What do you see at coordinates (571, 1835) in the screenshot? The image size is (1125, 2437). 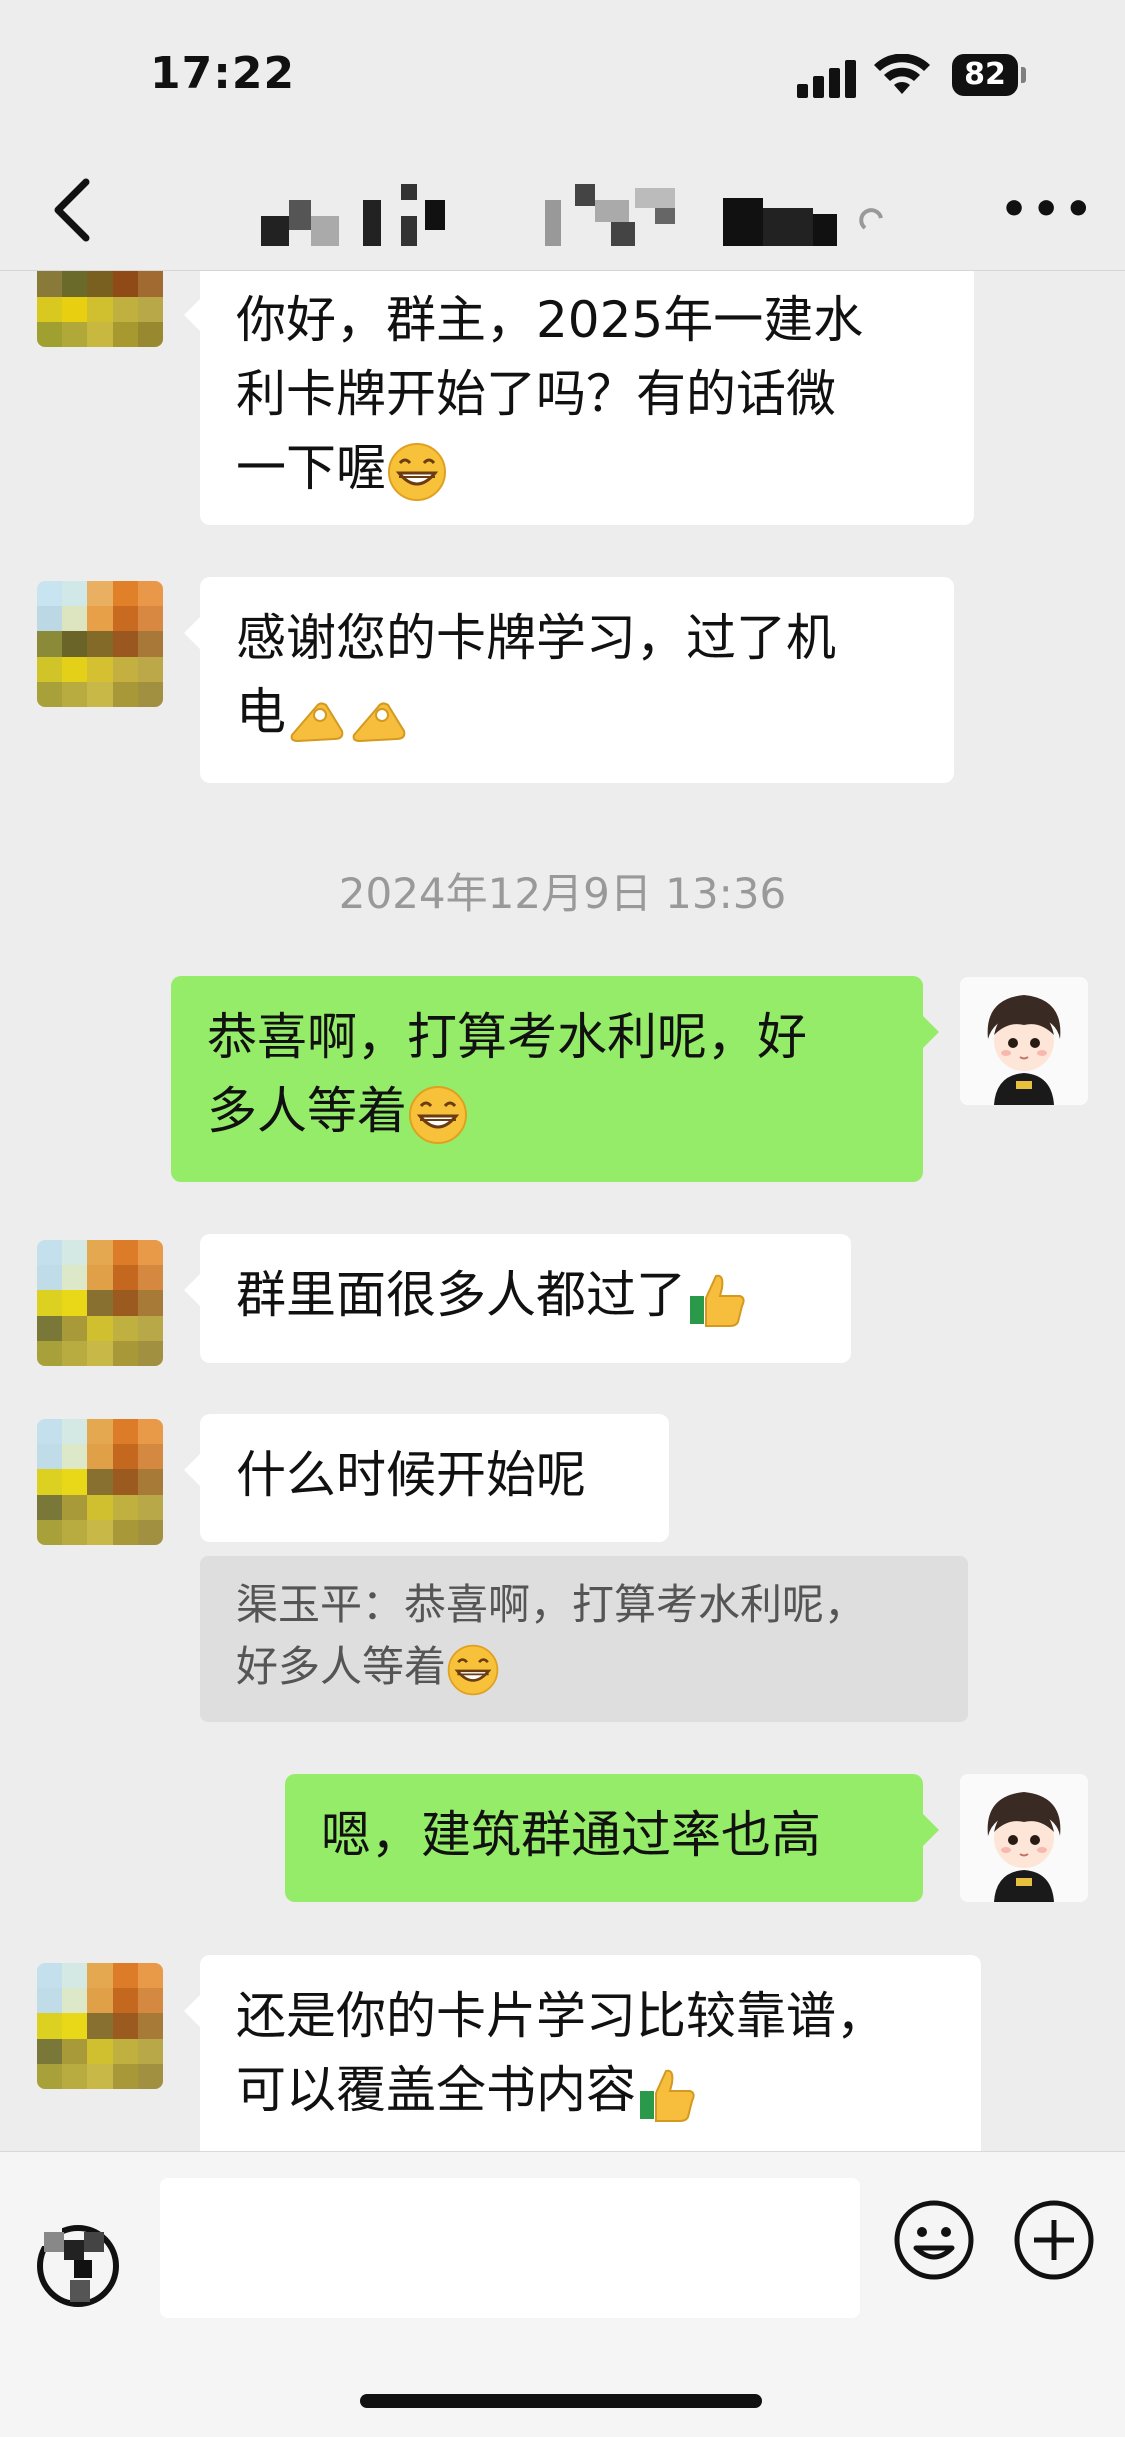 I see `message-text: 嗯，建筑群通过率也高` at bounding box center [571, 1835].